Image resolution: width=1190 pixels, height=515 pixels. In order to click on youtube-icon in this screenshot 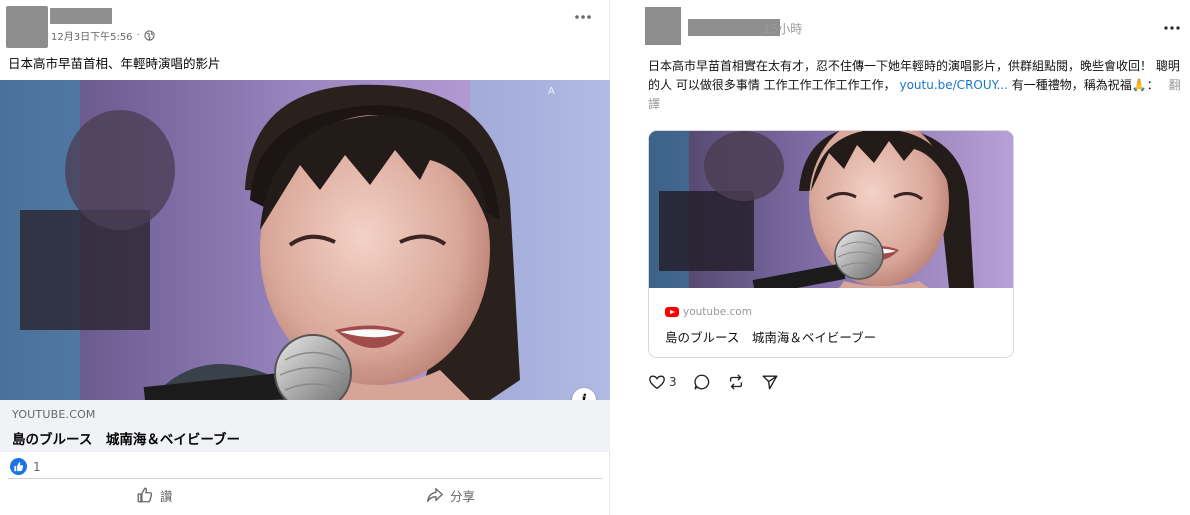, I will do `click(672, 312)`.